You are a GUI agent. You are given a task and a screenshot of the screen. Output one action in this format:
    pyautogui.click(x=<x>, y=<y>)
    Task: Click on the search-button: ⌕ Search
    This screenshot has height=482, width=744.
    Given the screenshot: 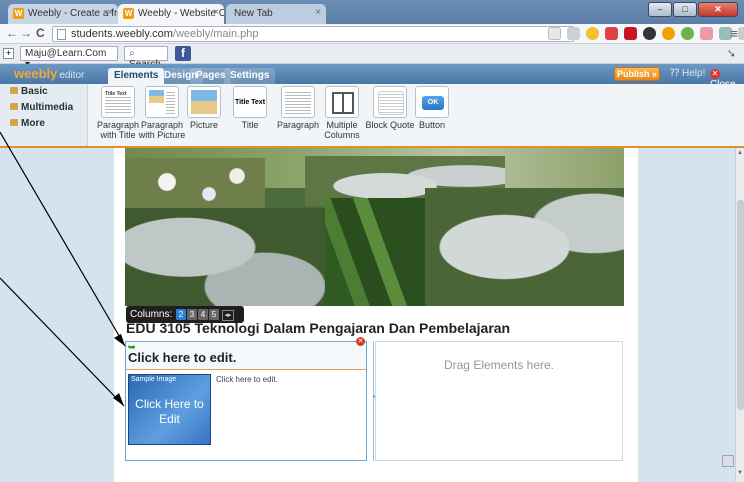 What is the action you would take?
    pyautogui.click(x=146, y=58)
    